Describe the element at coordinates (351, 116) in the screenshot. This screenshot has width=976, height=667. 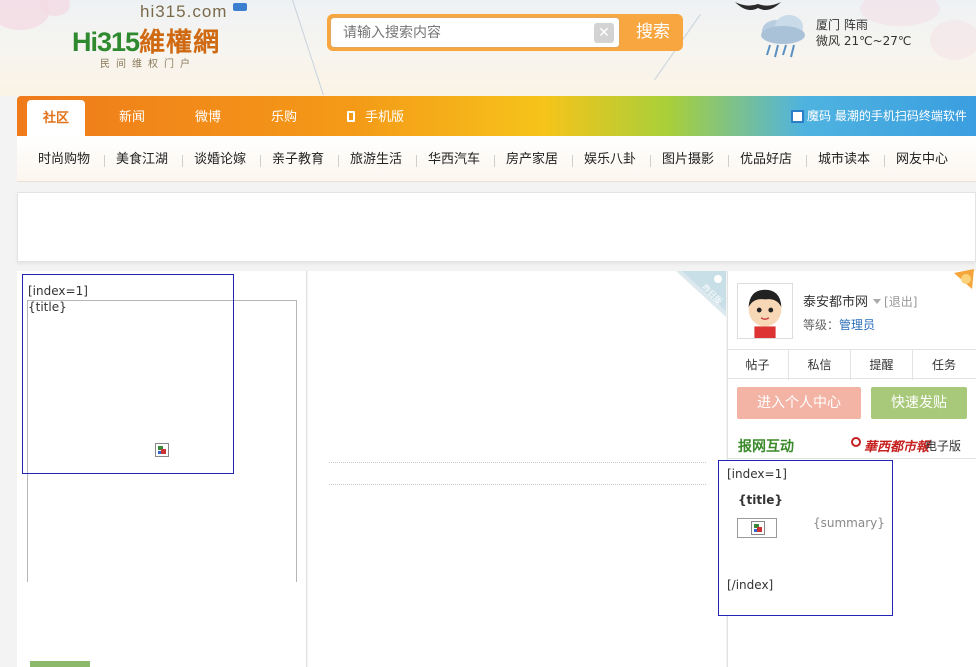
I see `phone-icon` at that location.